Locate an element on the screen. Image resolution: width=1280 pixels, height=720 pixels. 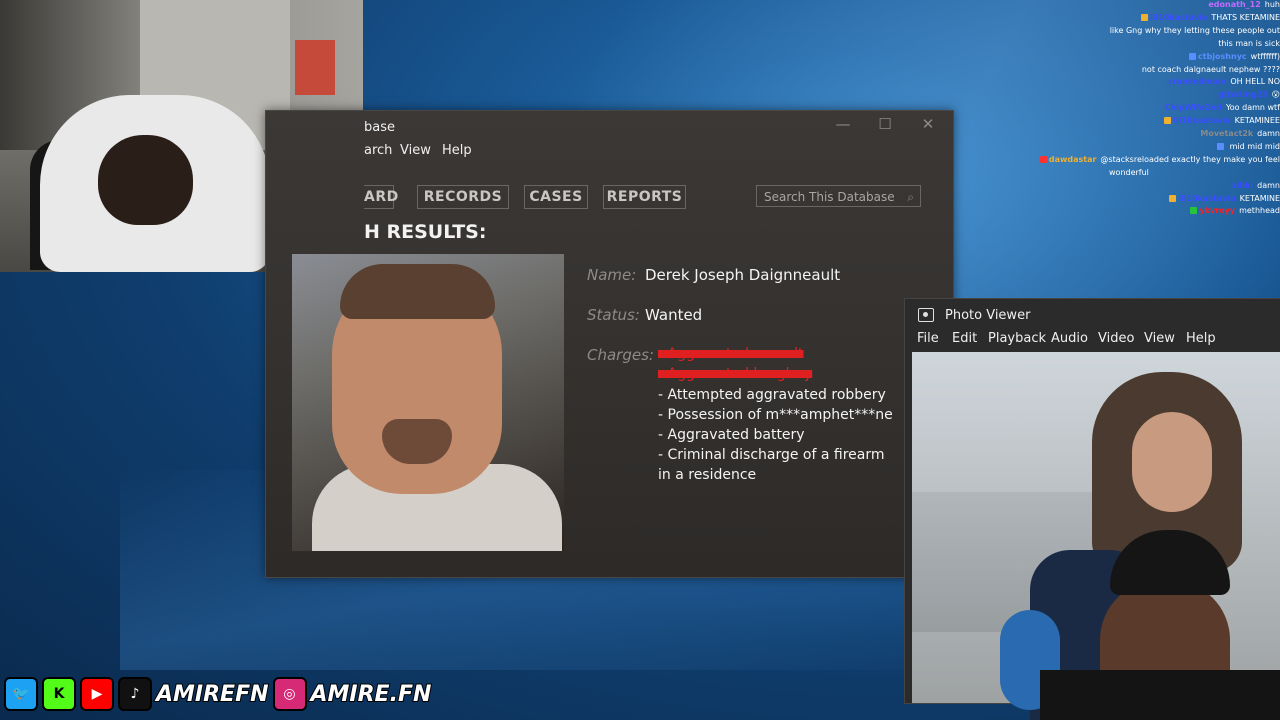
pv-menu-view: View is located at coordinates (1159, 338).